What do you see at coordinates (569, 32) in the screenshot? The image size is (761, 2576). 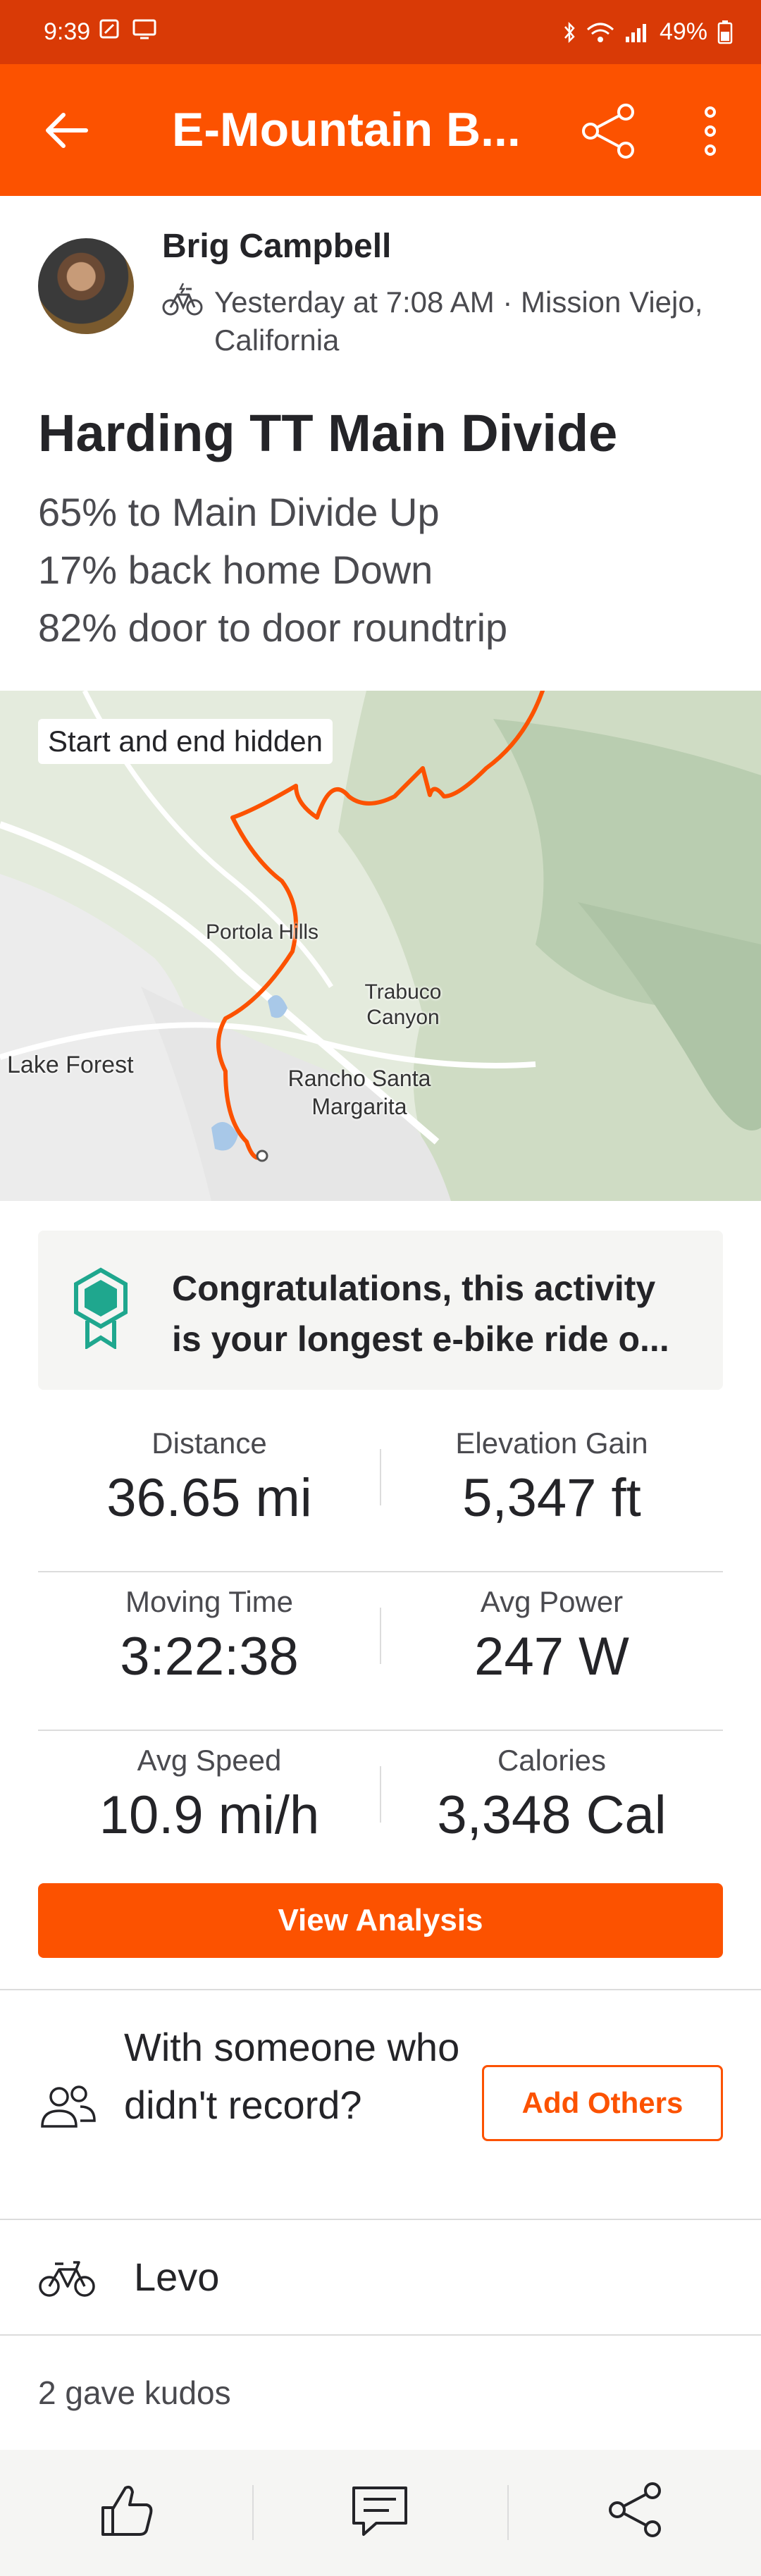 I see `bluetooth-icon` at bounding box center [569, 32].